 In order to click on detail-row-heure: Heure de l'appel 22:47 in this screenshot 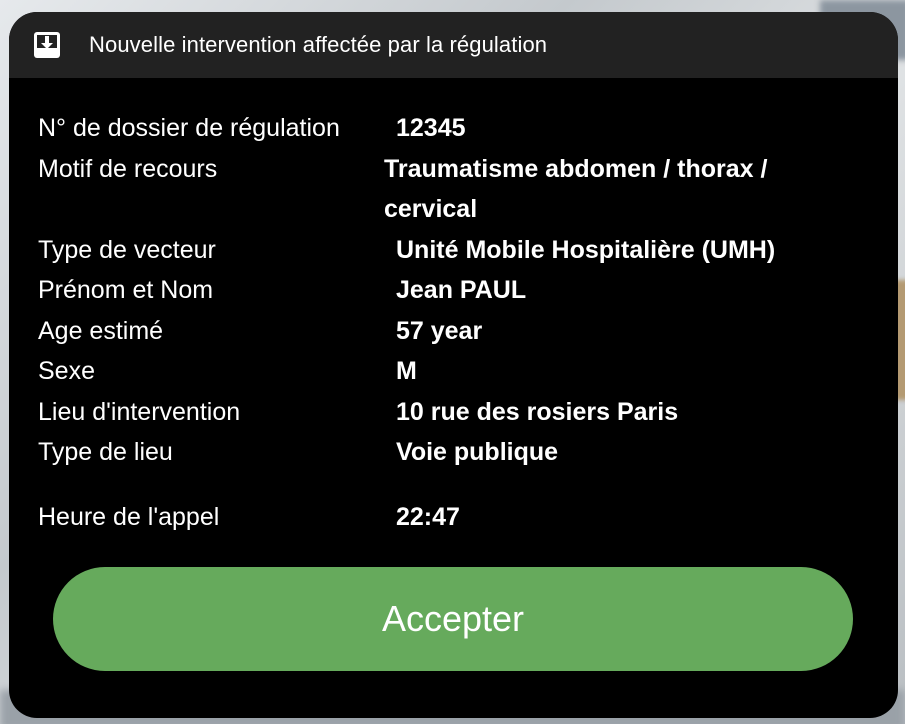, I will do `click(458, 517)`.